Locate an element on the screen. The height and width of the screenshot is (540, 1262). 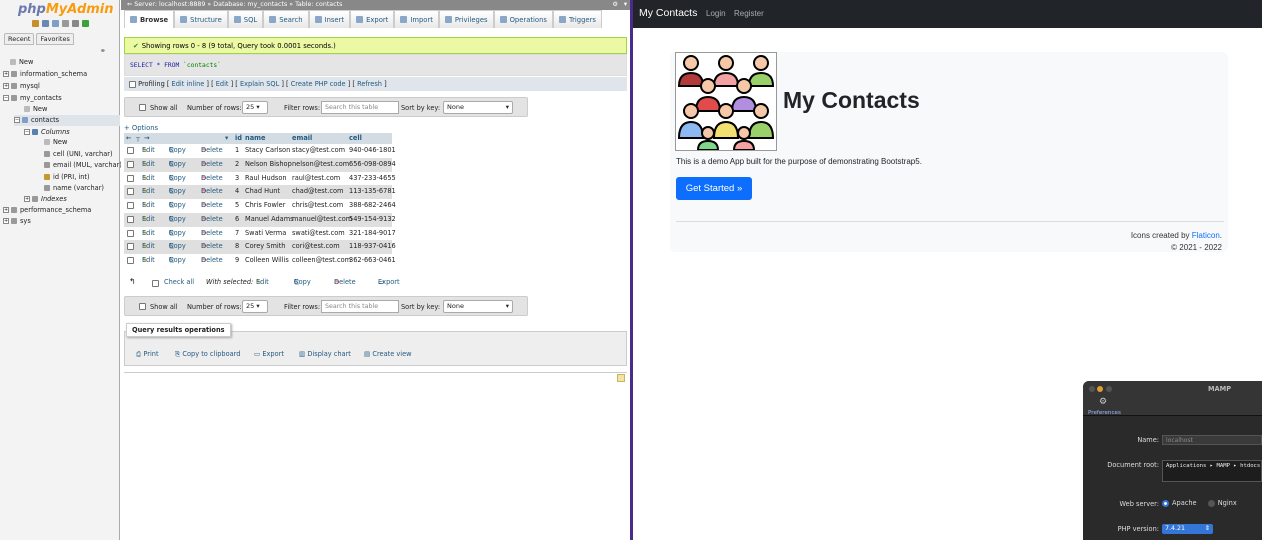
breadcrumb-table: Table: contacts is located at coordinates (318, 4).